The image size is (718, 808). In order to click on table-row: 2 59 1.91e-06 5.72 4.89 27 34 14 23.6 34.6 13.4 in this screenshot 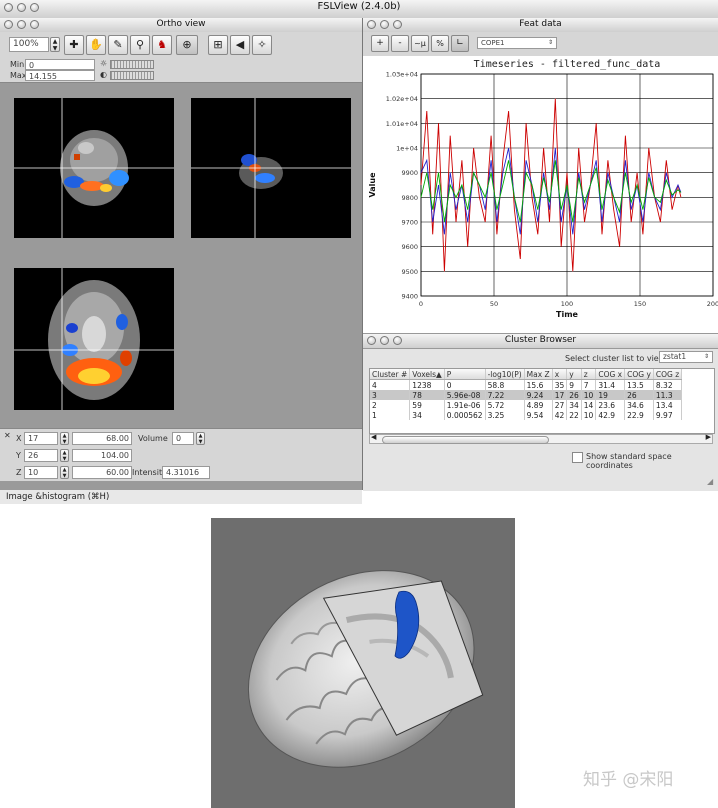, I will do `click(526, 405)`.